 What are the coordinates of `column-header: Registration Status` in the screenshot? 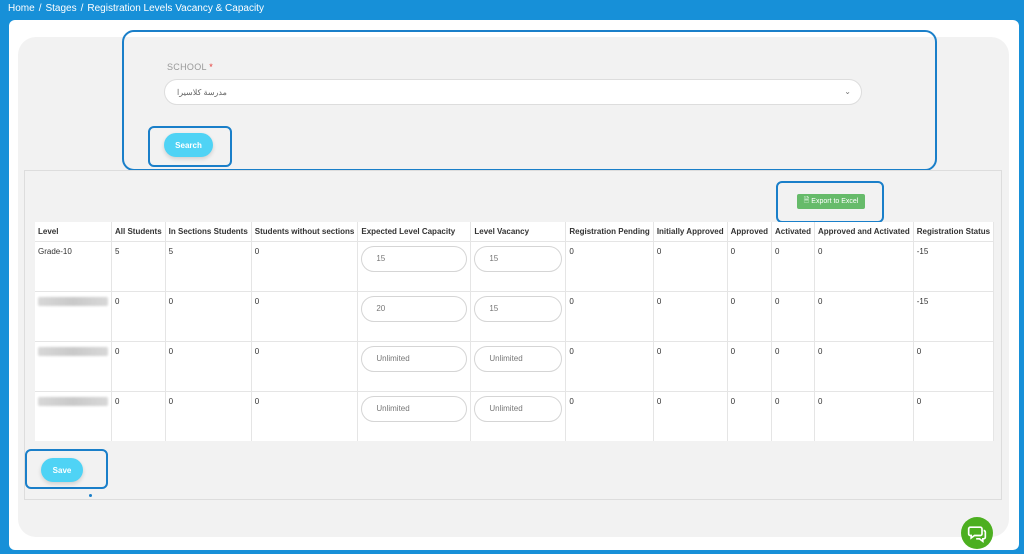 It's located at (954, 231).